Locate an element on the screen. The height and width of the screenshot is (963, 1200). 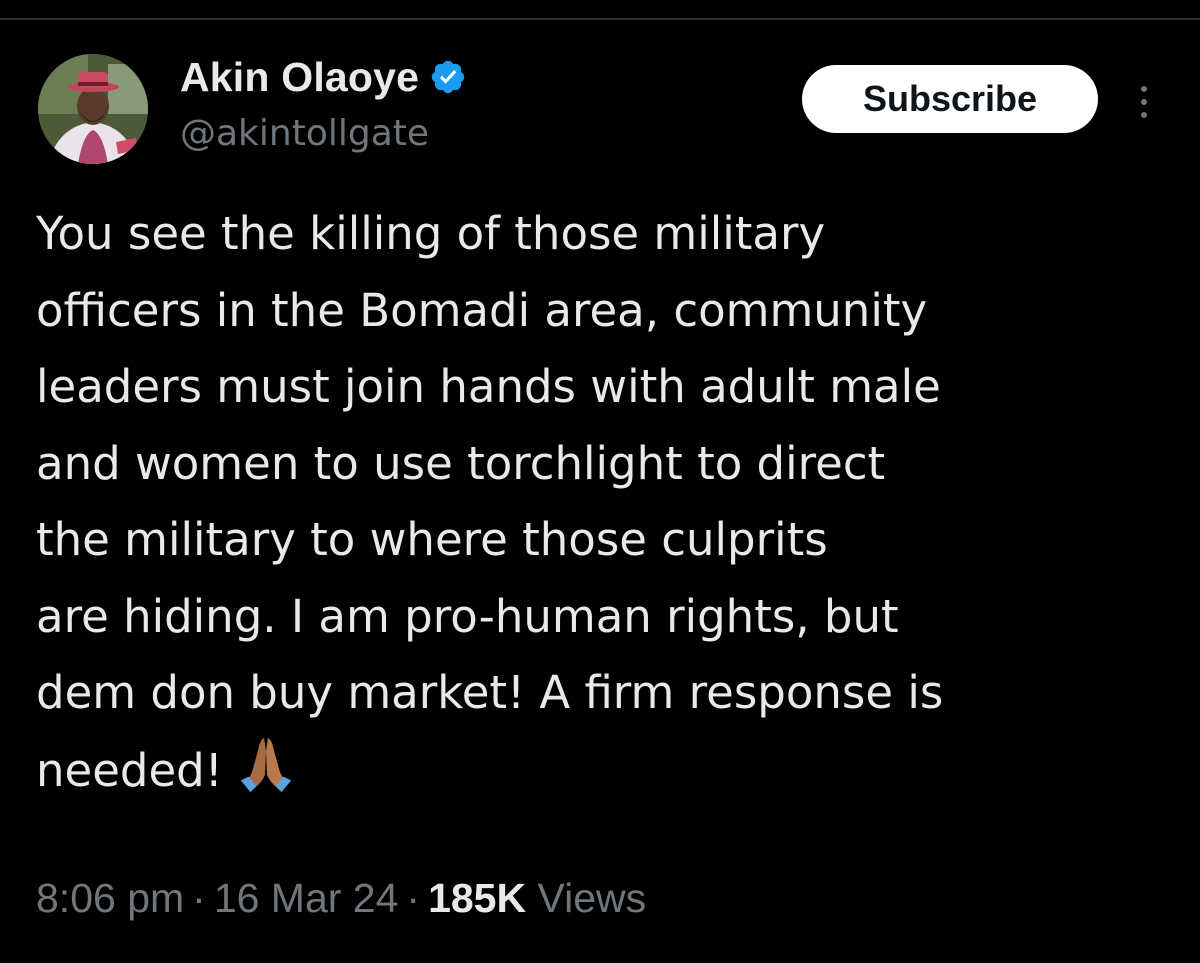
tweet-text-line: and women to use torchlight to direct is located at coordinates (461, 463).